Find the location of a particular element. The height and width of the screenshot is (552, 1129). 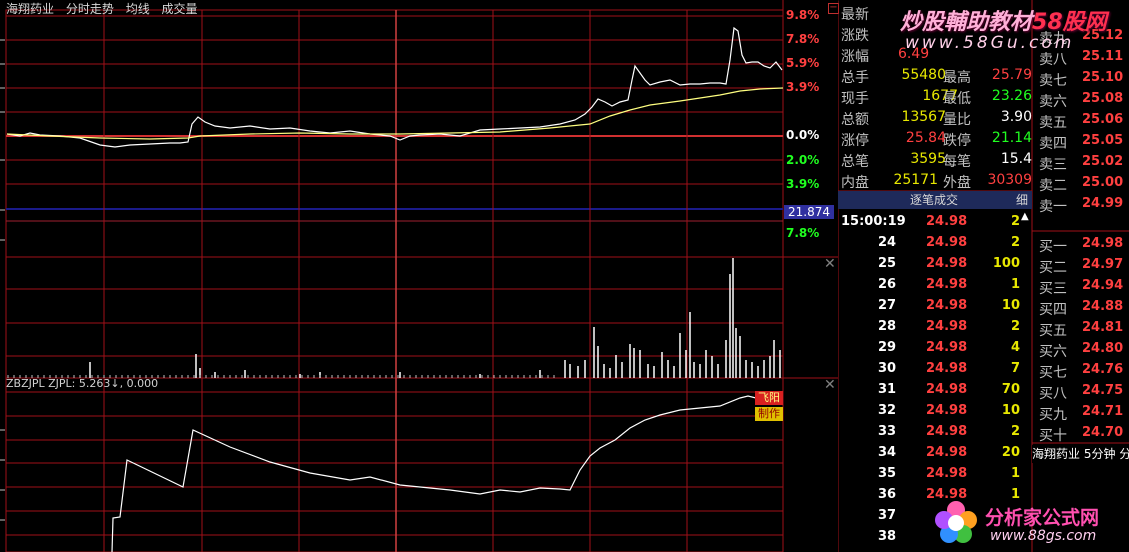

ask-price: 25.08 is located at coordinates (1102, 98).